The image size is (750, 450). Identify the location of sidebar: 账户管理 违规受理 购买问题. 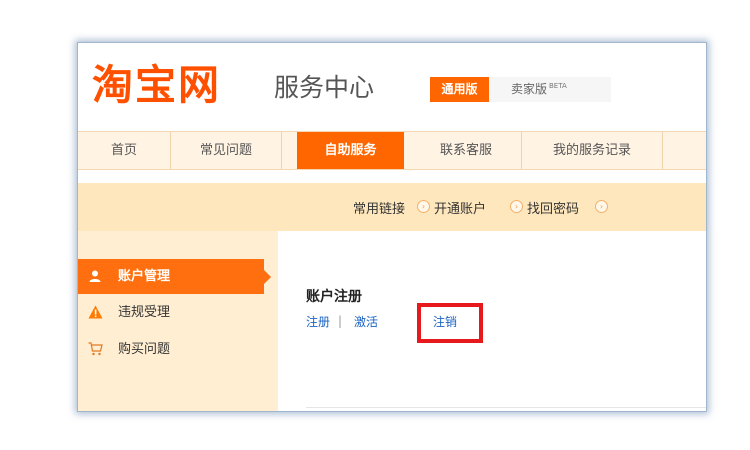
(178, 321).